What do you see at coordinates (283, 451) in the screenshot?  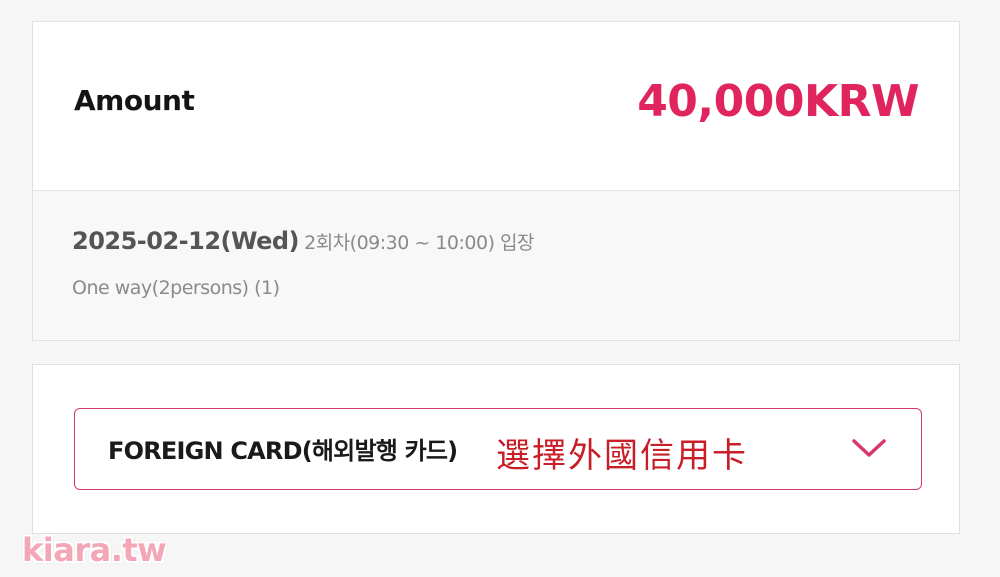 I see `payment-method-value: FOREIGN CARD(해외발행 카드)` at bounding box center [283, 451].